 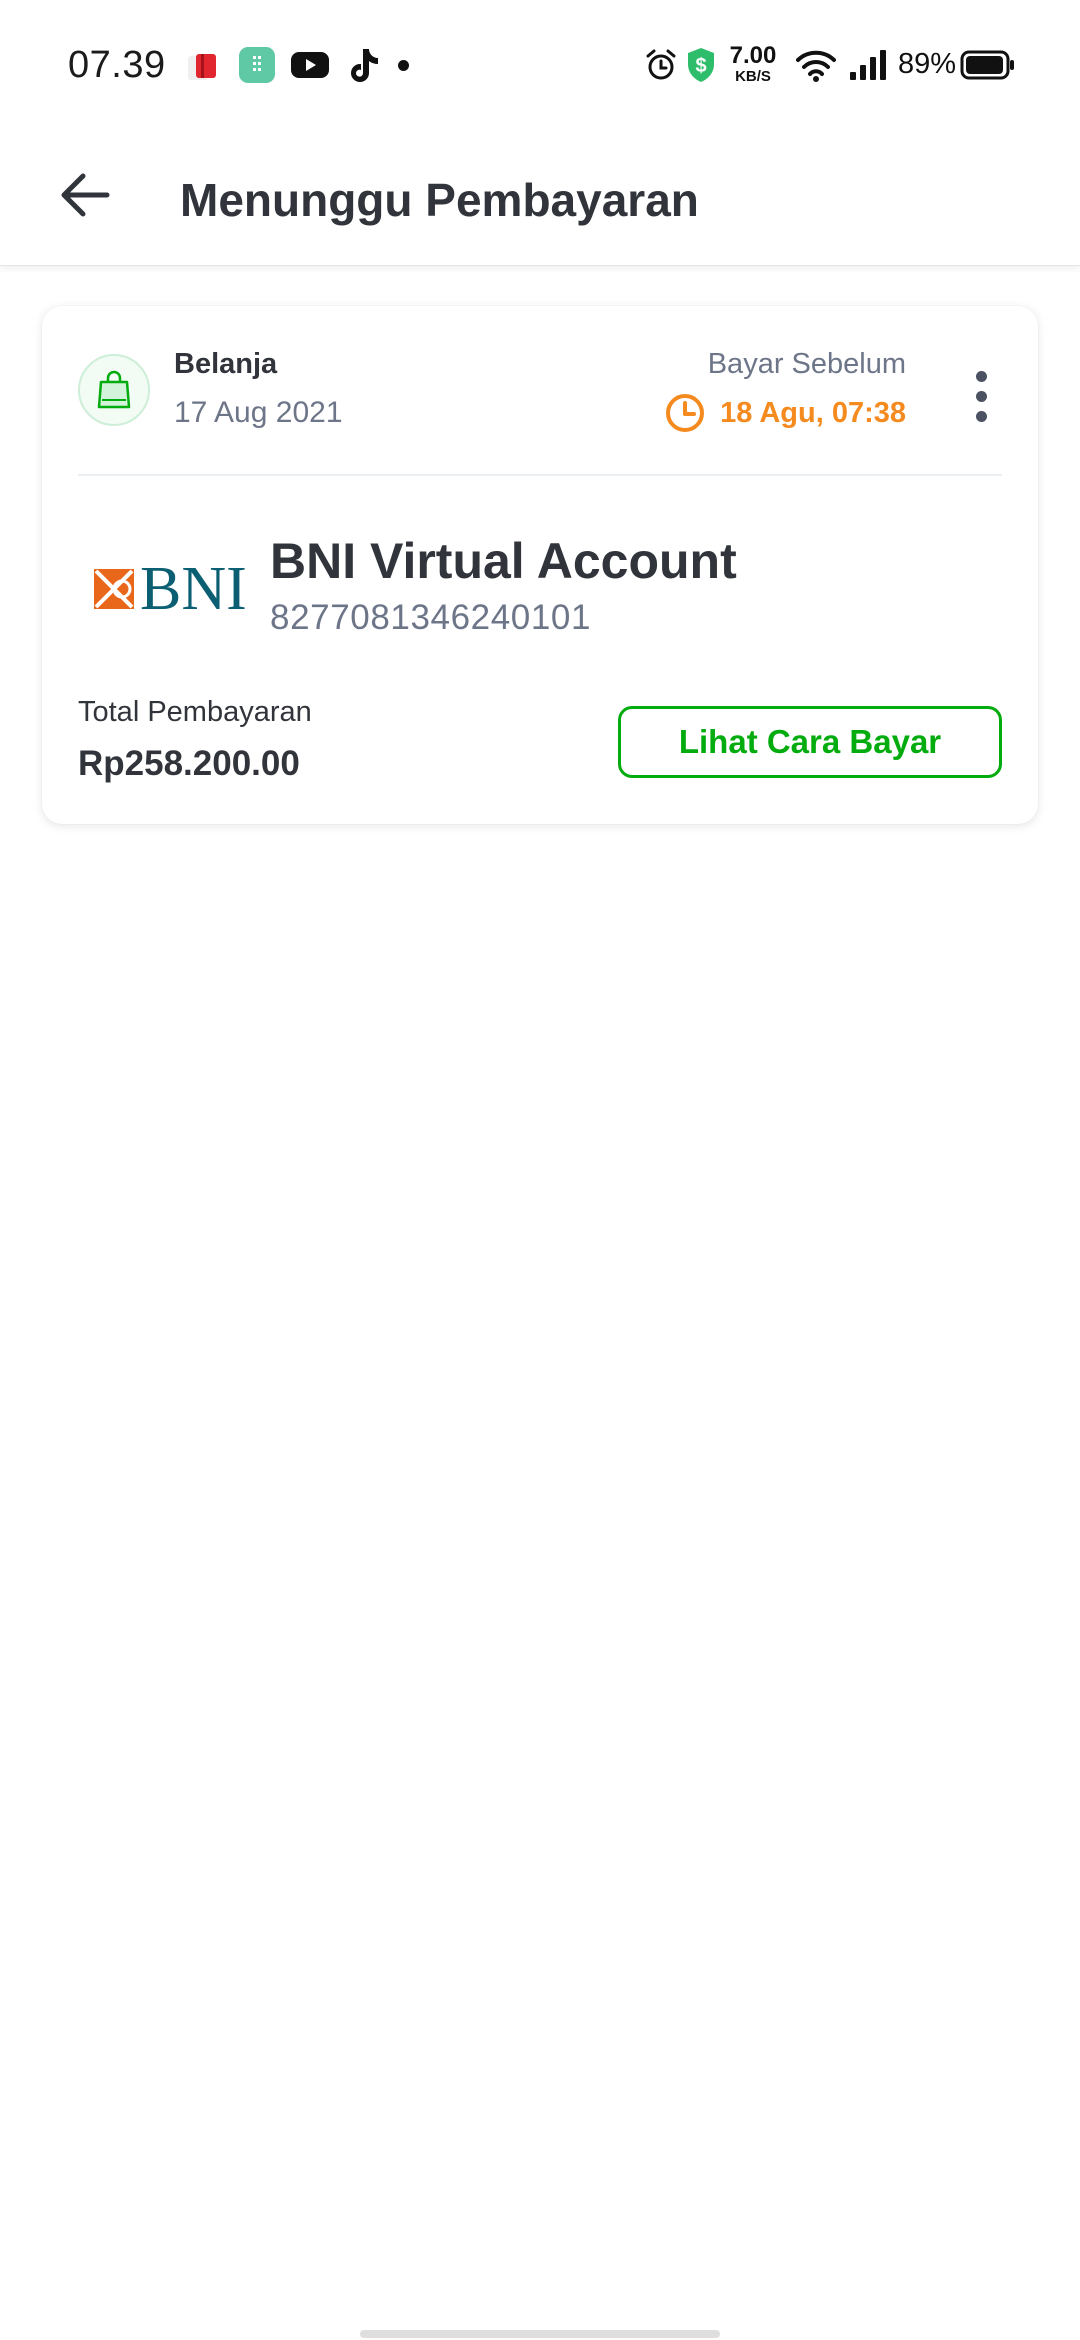 I want to click on more-notifications-dot, so click(x=403, y=65).